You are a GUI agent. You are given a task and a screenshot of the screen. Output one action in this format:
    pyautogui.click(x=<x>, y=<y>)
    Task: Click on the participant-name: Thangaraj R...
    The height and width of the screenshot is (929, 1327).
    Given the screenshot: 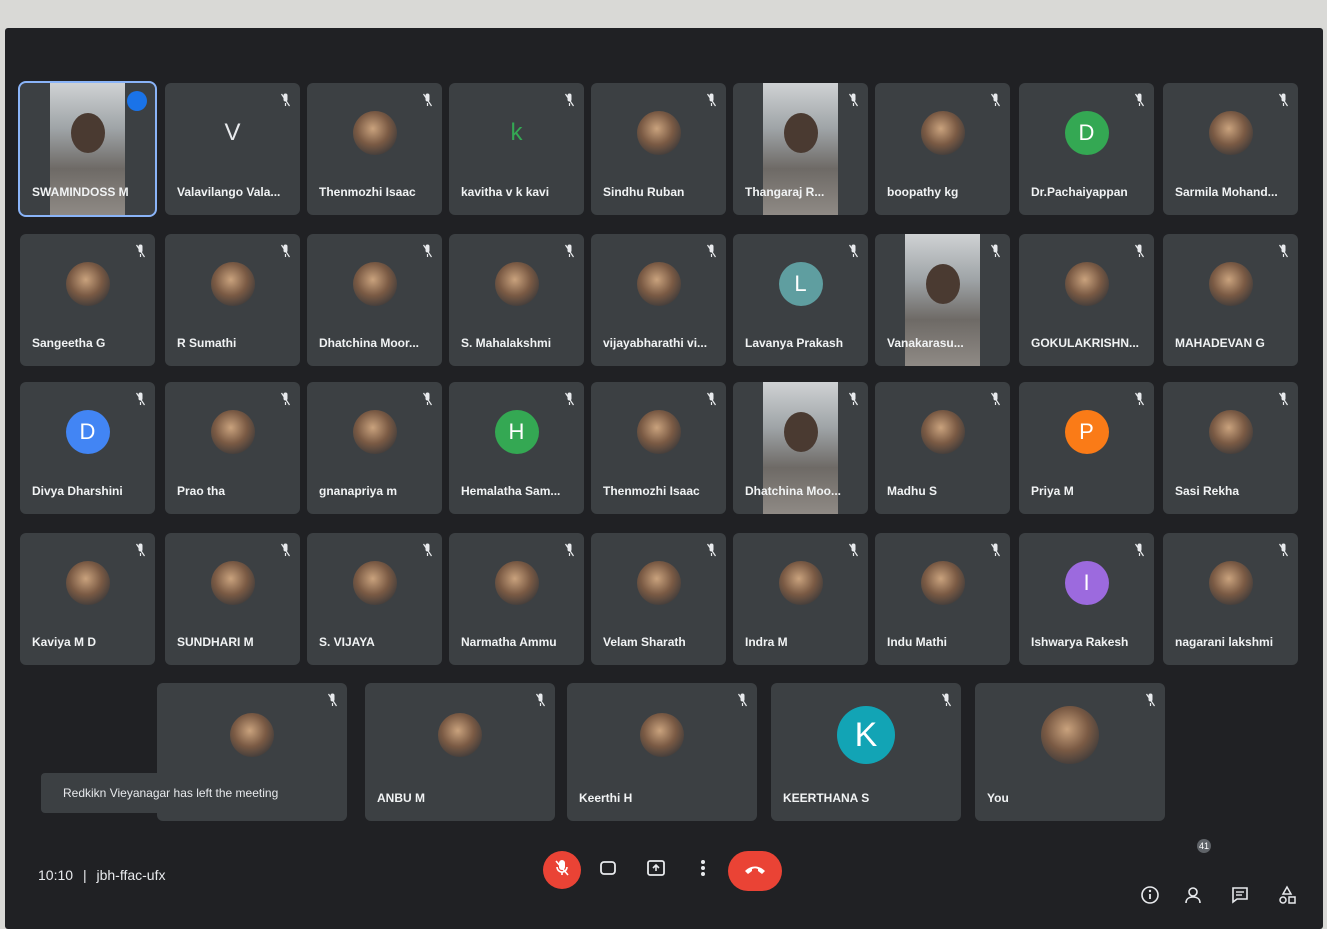 What is the action you would take?
    pyautogui.click(x=785, y=192)
    